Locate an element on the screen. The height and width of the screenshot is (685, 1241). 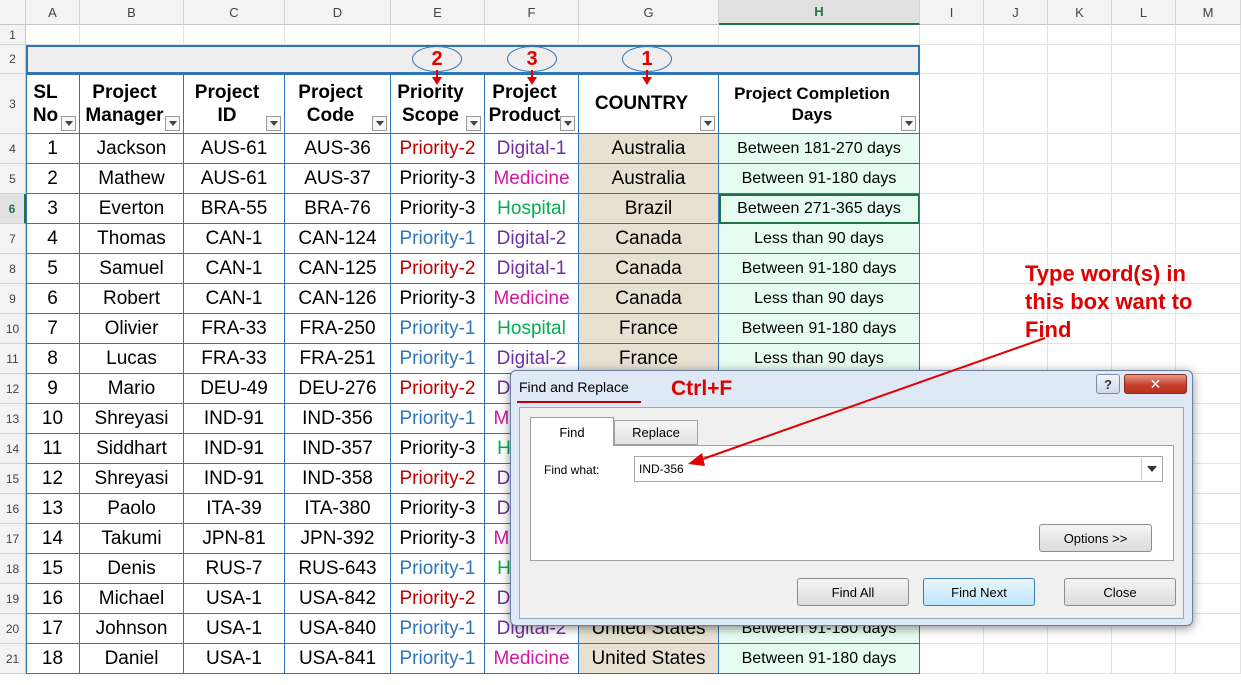
cell-project-id: ITA-39 is located at coordinates (234, 509).